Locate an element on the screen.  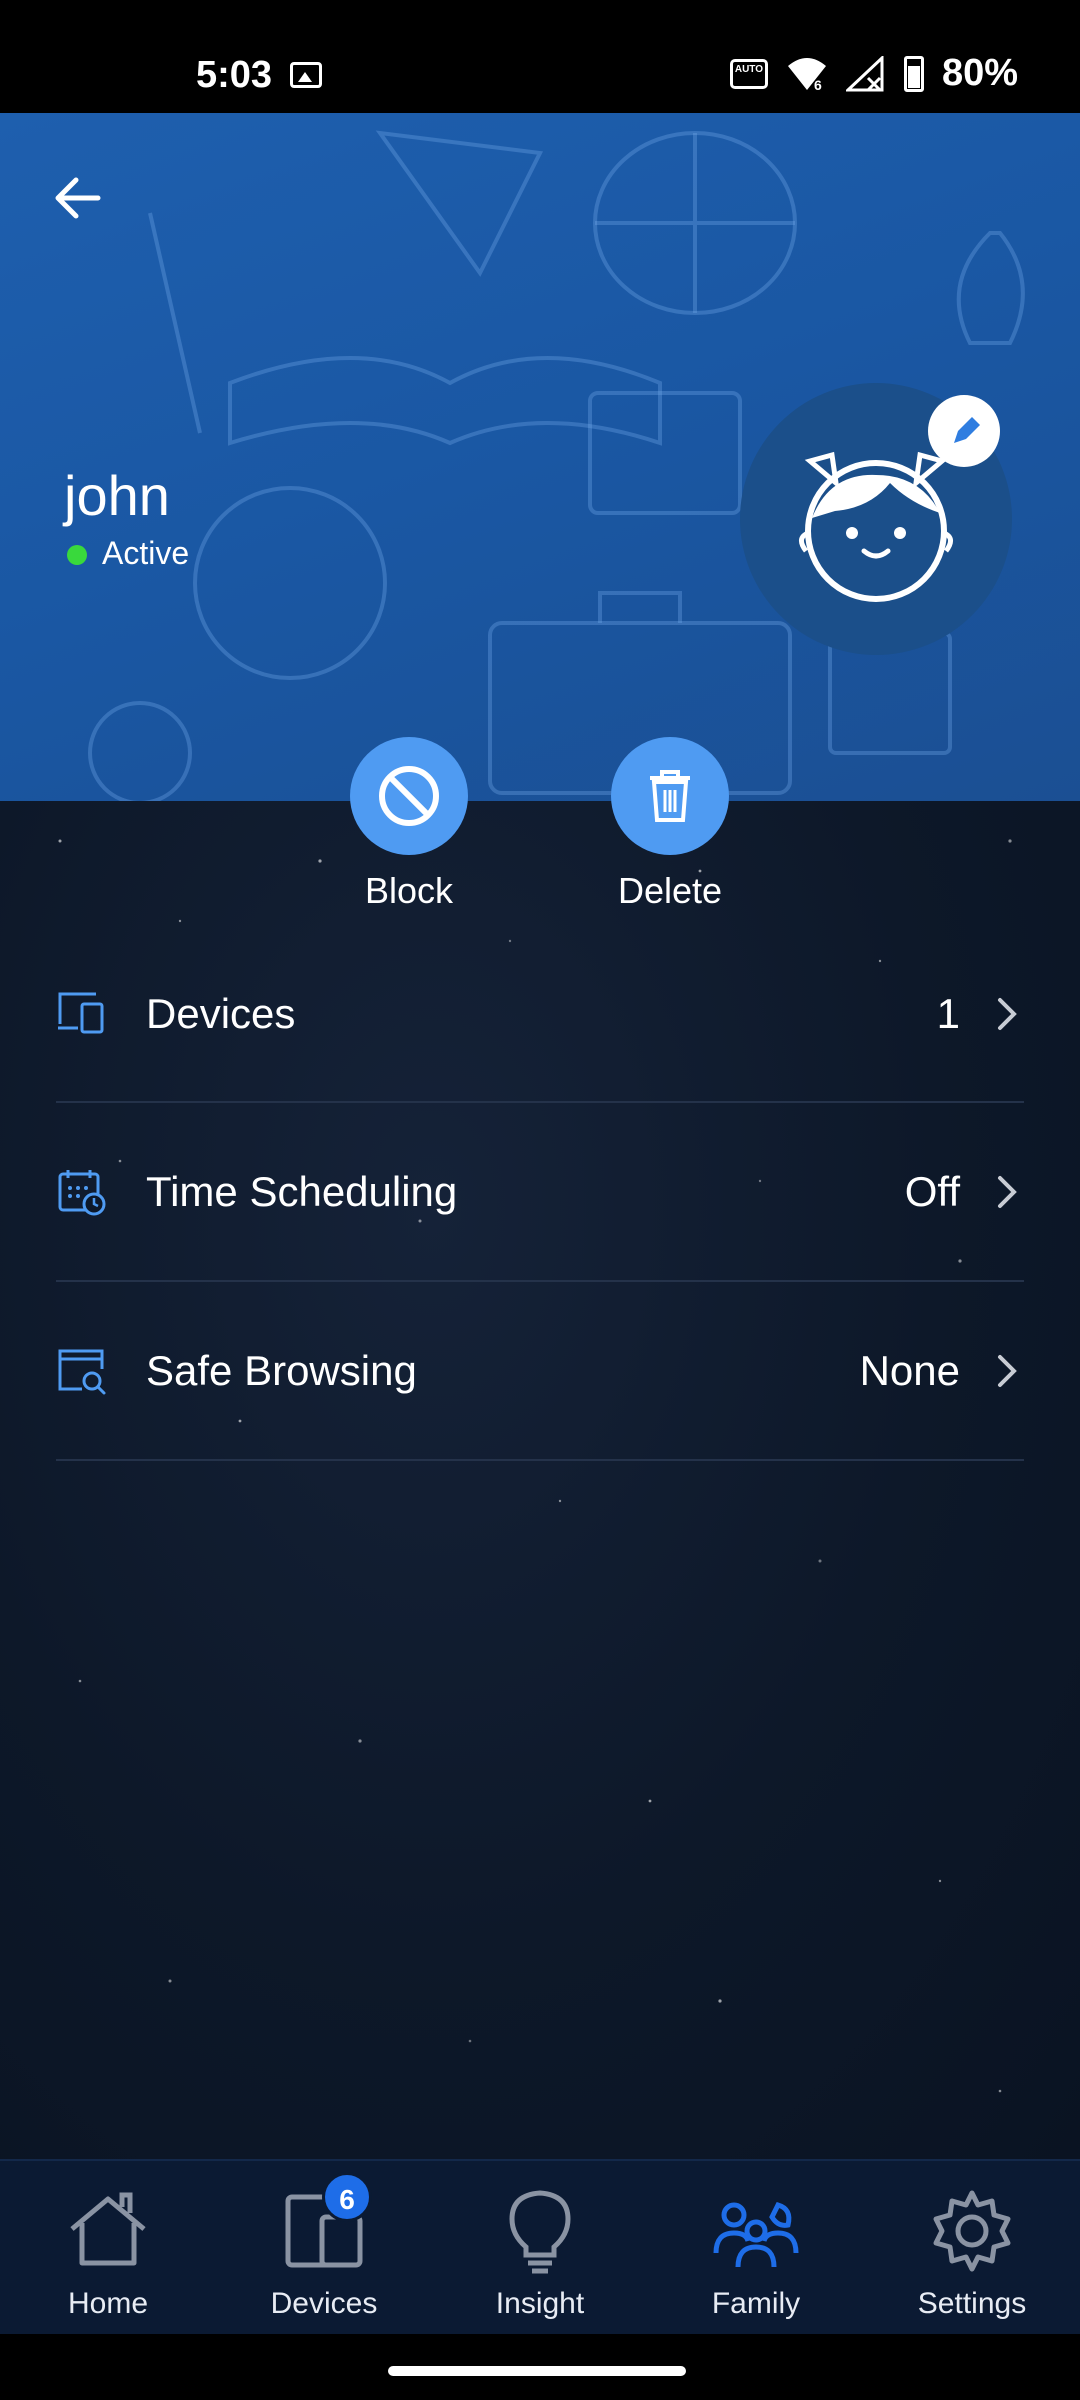
menu-label-devices: Devices is located at coordinates (221, 1013).